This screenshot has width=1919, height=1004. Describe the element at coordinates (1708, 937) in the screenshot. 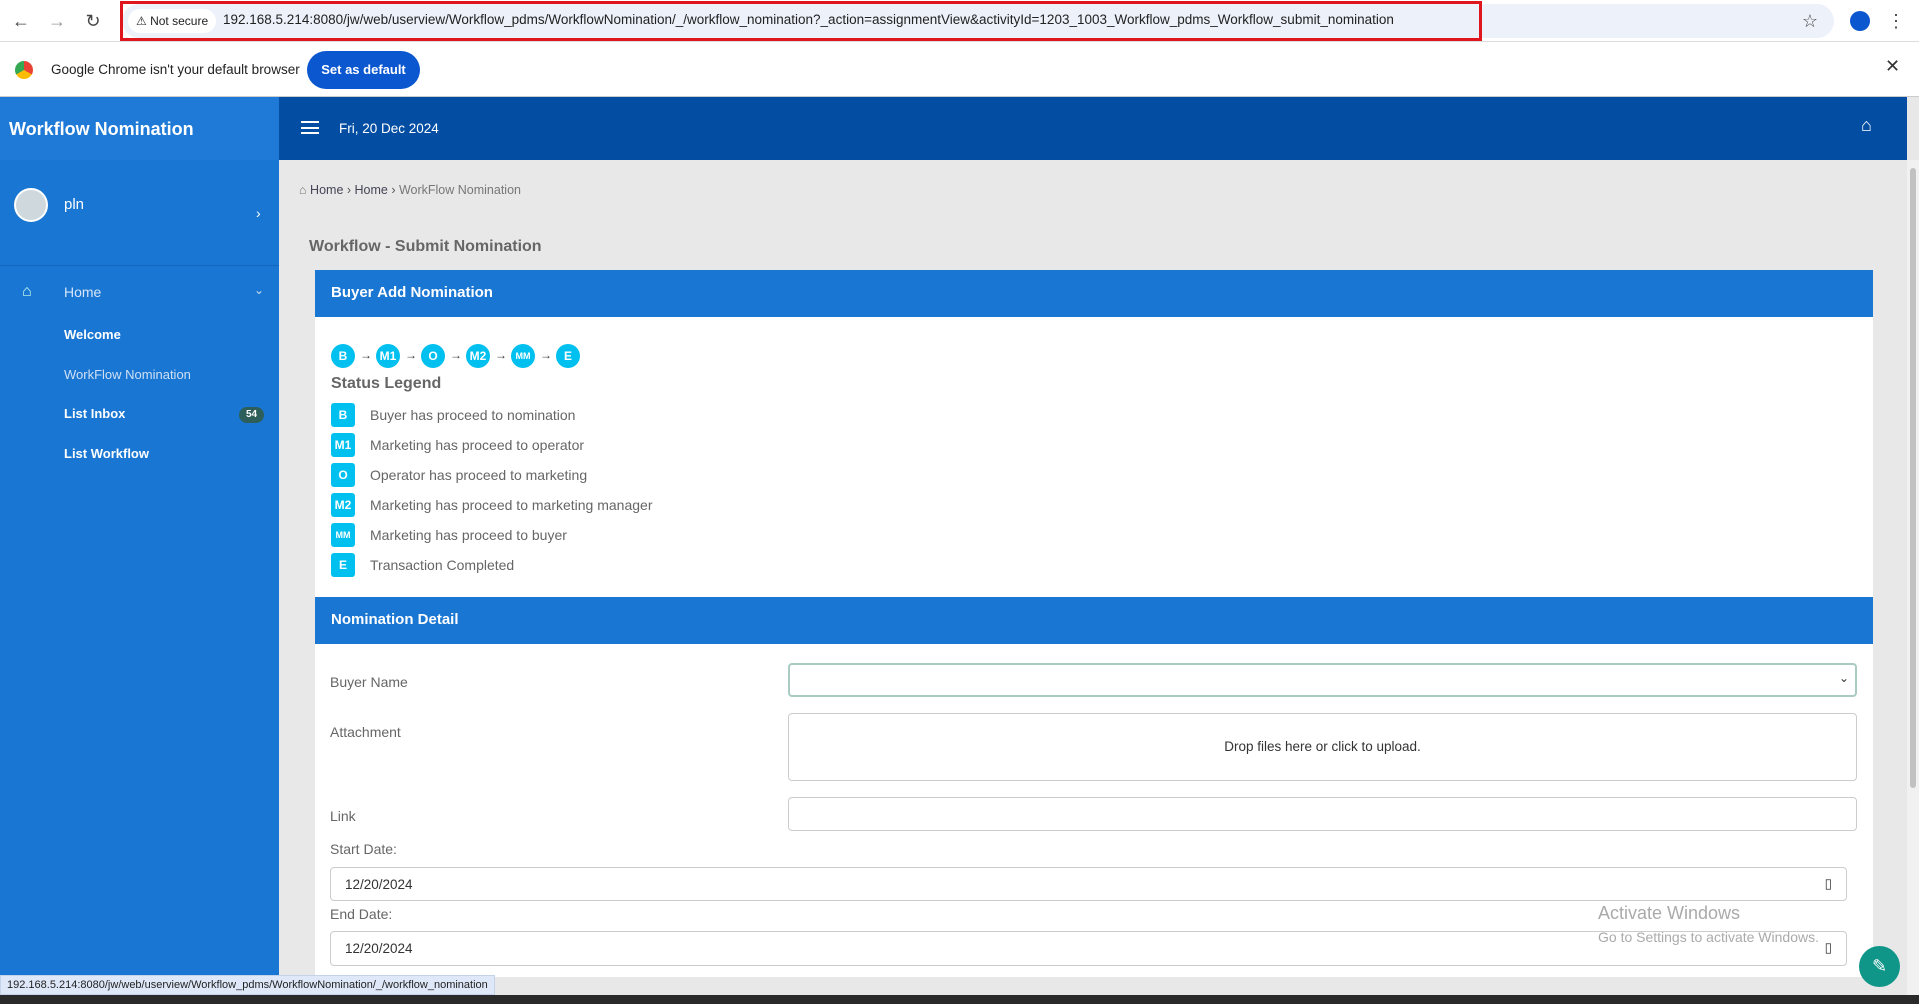

I see `activate-windows-sub: Go to Settings to activate Windows.` at that location.